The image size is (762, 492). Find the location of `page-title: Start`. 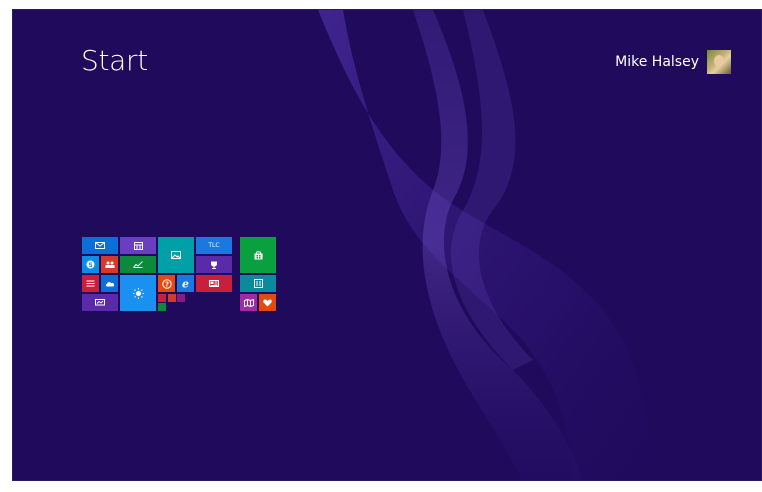

page-title: Start is located at coordinates (114, 60).